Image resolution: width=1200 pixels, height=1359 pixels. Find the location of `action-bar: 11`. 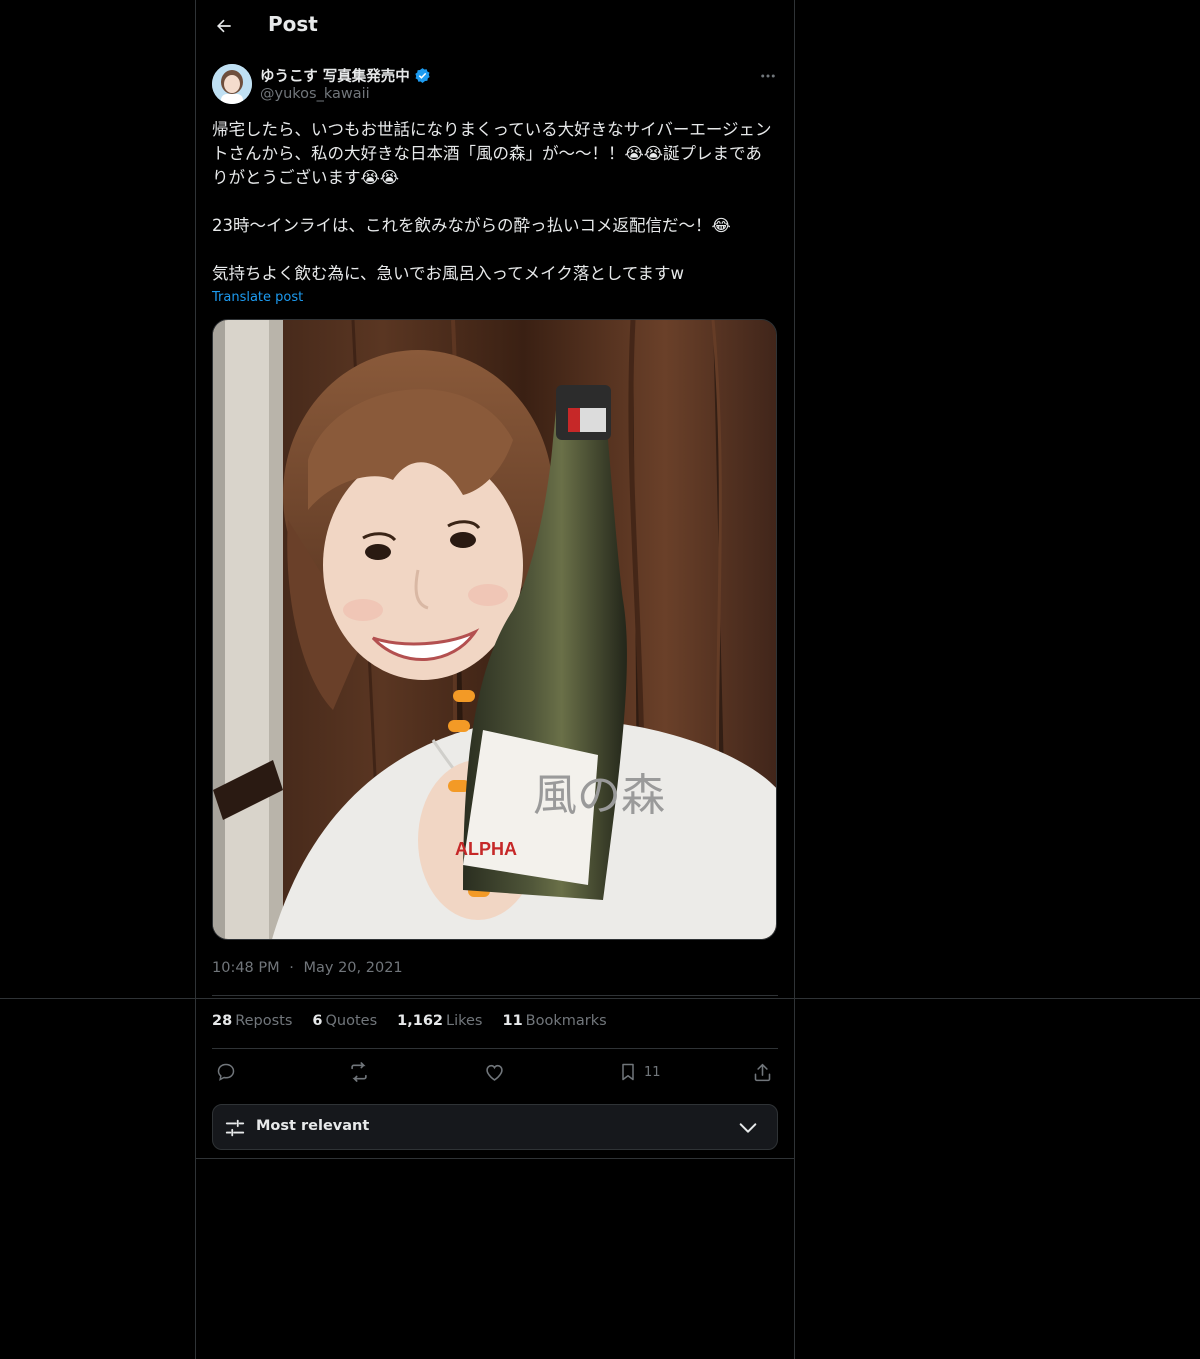

action-bar: 11 is located at coordinates (495, 1073).